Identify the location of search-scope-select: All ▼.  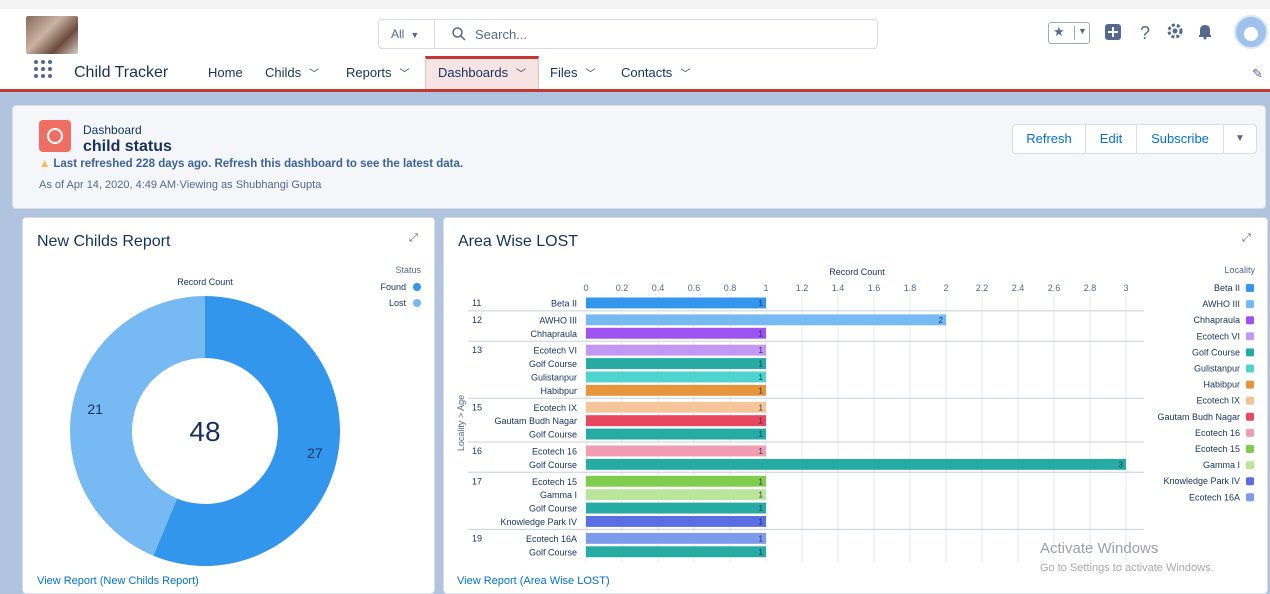
(407, 34).